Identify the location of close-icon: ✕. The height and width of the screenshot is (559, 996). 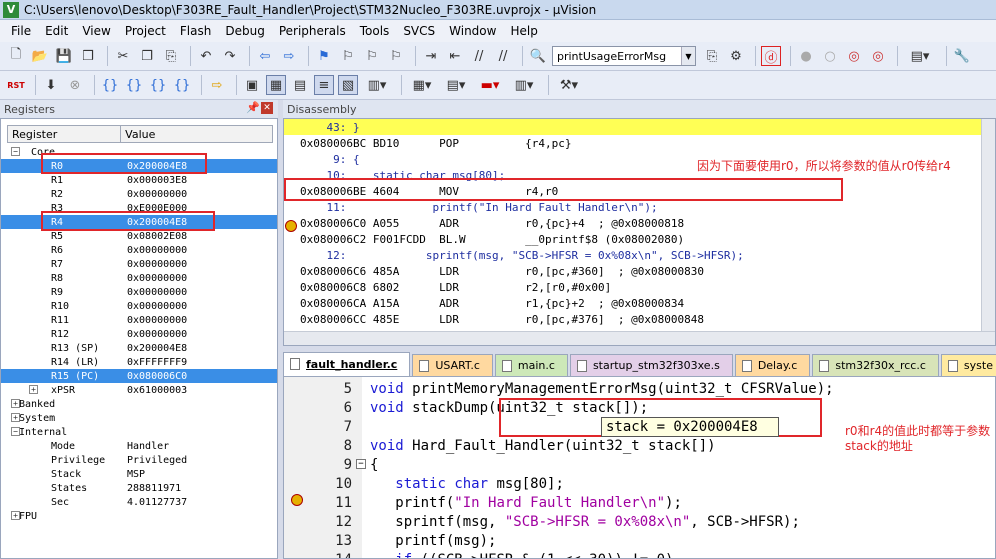
(267, 108).